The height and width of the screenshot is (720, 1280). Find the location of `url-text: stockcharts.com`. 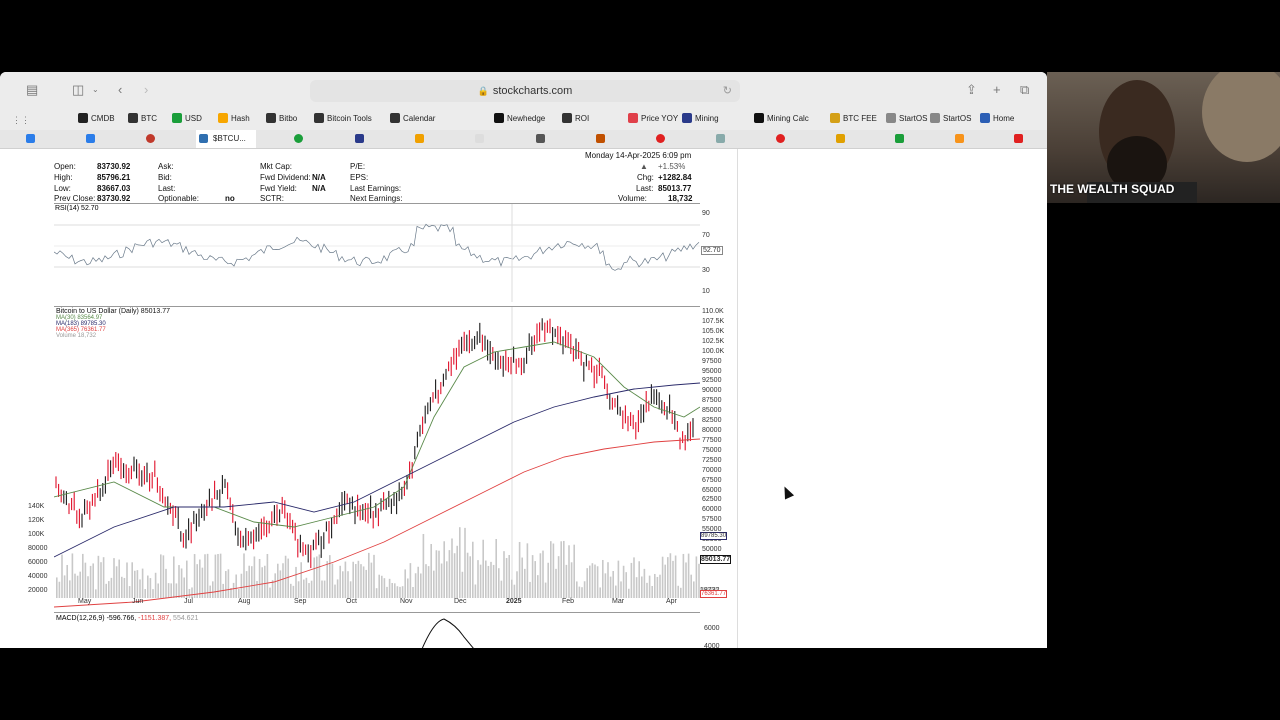

url-text: stockcharts.com is located at coordinates (532, 91).